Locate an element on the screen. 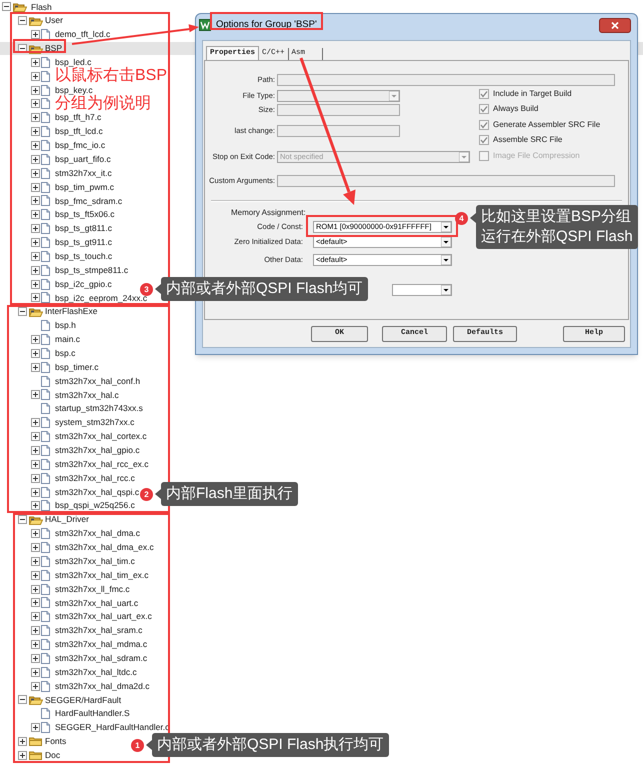 This screenshot has width=643, height=776. file-name: stm32h7xx_hal_tim_ex.c is located at coordinates (102, 575).